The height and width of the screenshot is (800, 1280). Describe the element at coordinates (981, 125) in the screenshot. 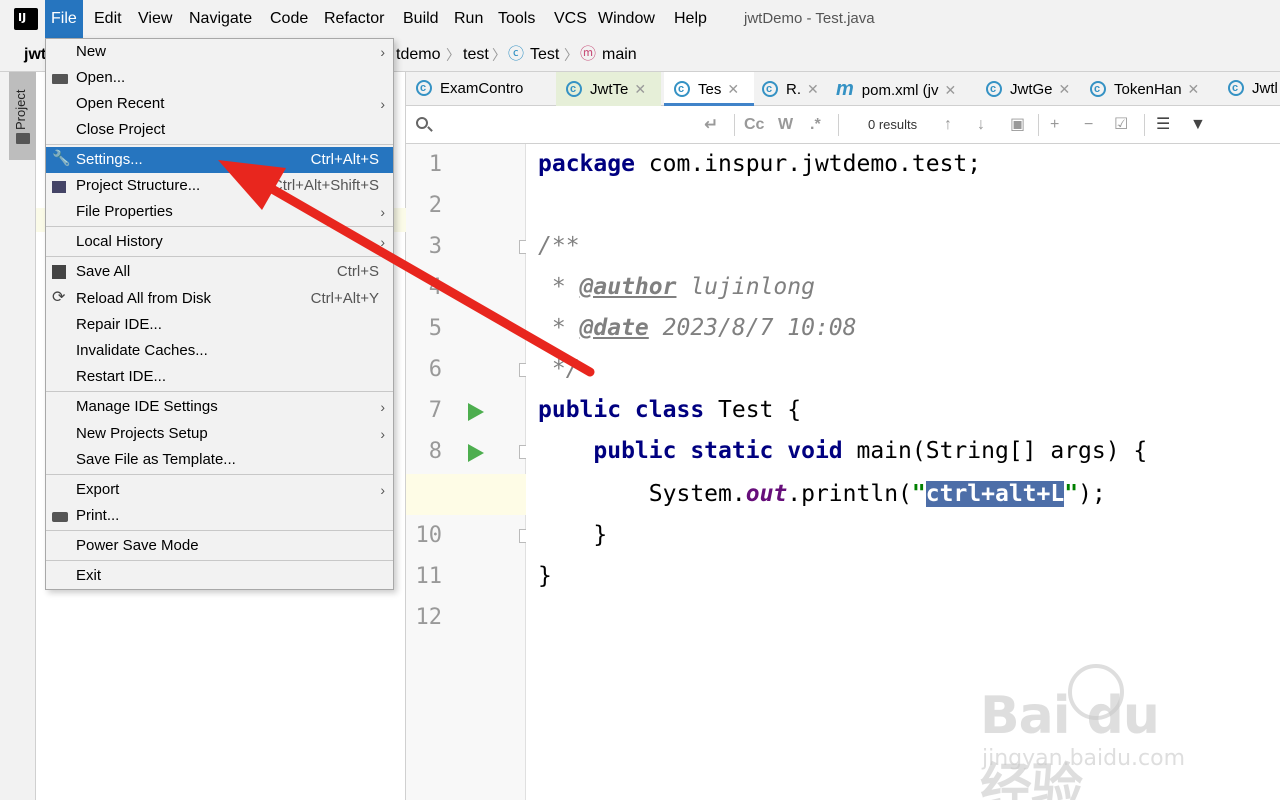

I see `next-occurrence-icon: ↓` at that location.